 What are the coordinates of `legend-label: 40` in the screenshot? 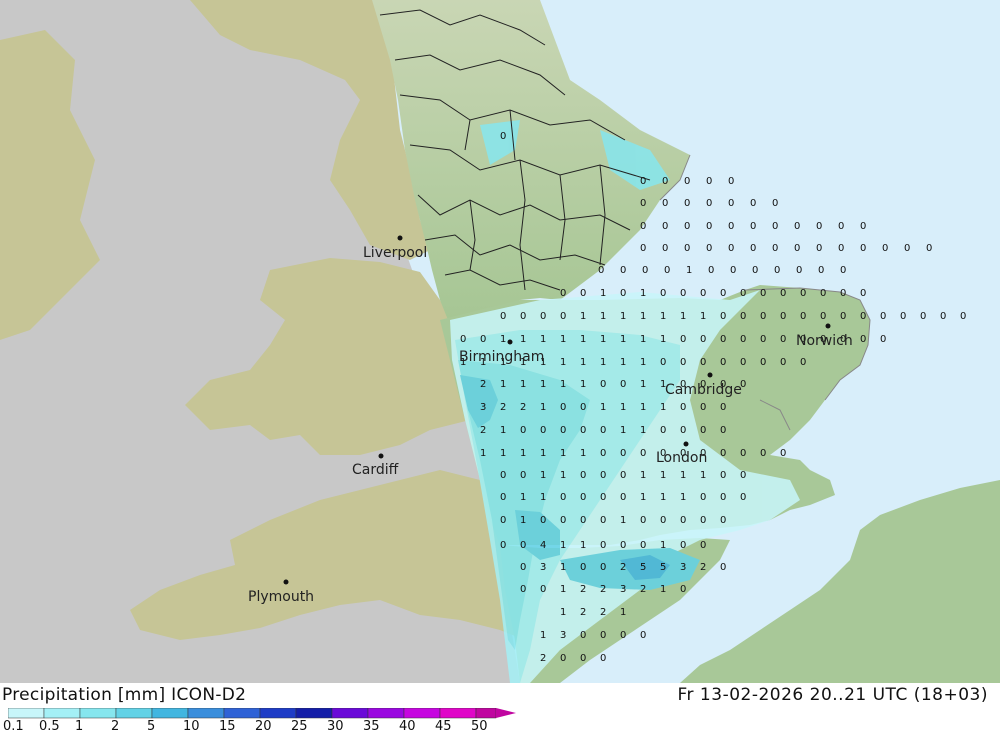 It's located at (407, 726).